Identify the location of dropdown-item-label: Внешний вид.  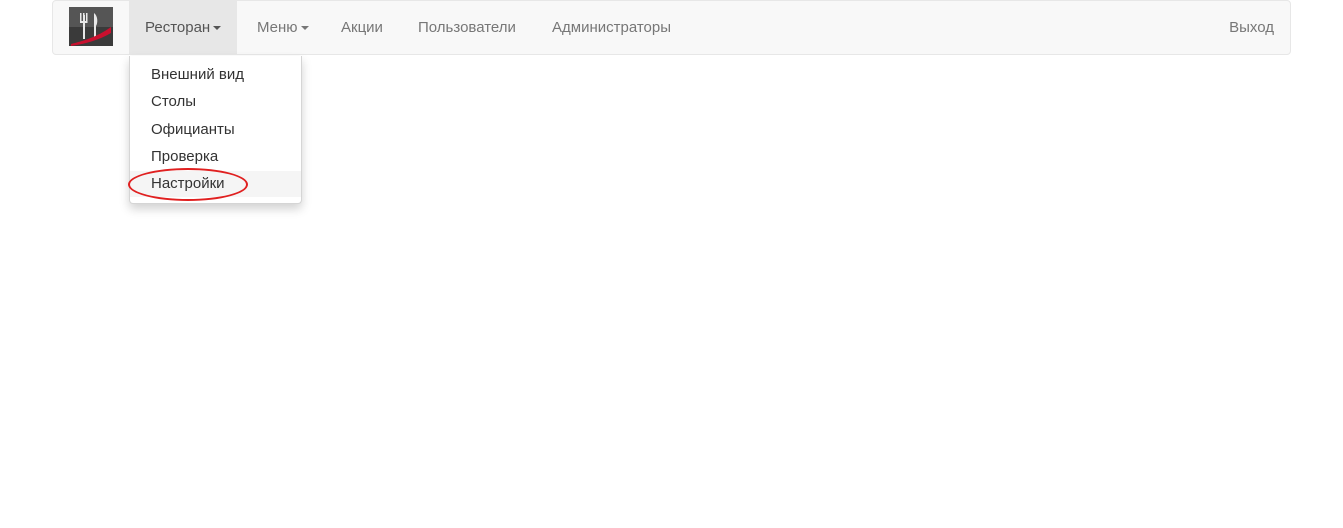
(197, 74).